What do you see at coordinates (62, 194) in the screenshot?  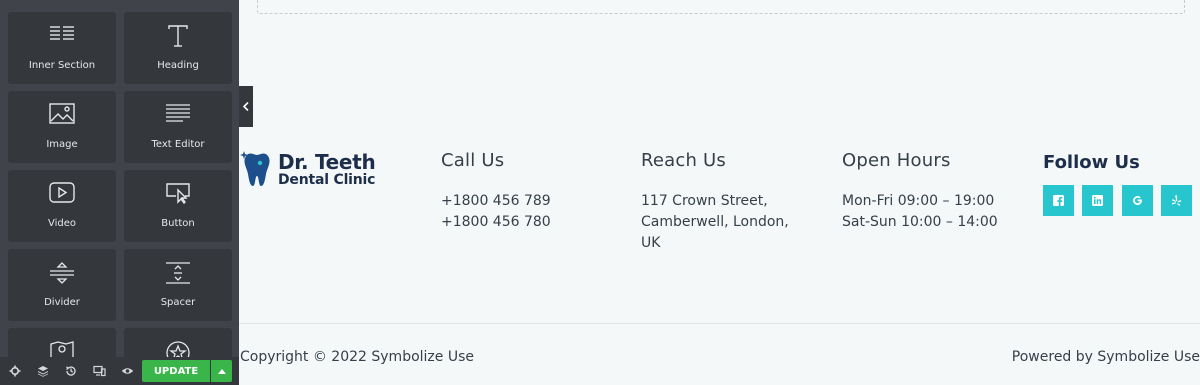 I see `video-icon` at bounding box center [62, 194].